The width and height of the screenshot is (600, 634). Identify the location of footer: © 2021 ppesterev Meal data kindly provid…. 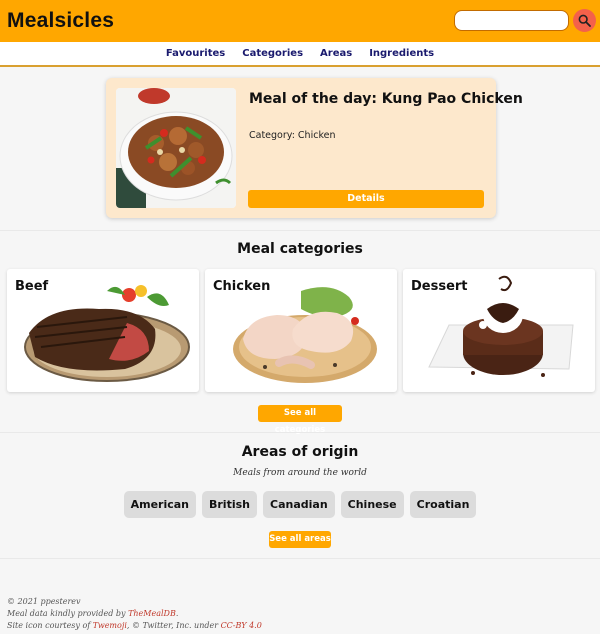
(134, 614).